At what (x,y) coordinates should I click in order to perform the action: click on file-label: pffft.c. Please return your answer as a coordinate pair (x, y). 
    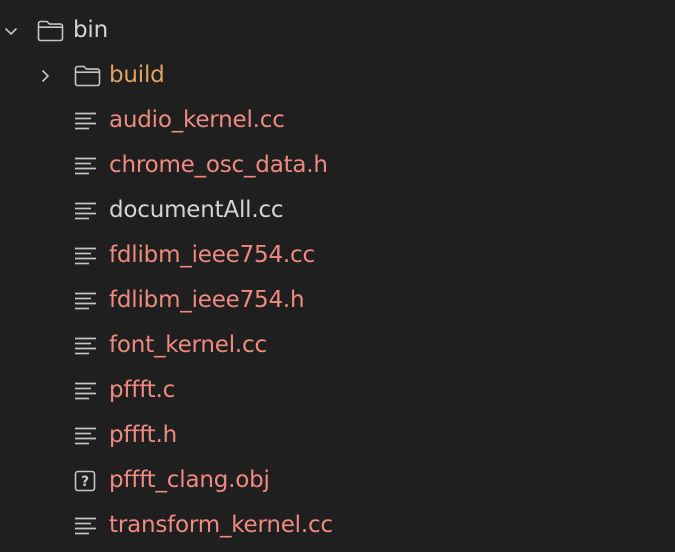
    Looking at the image, I should click on (142, 390).